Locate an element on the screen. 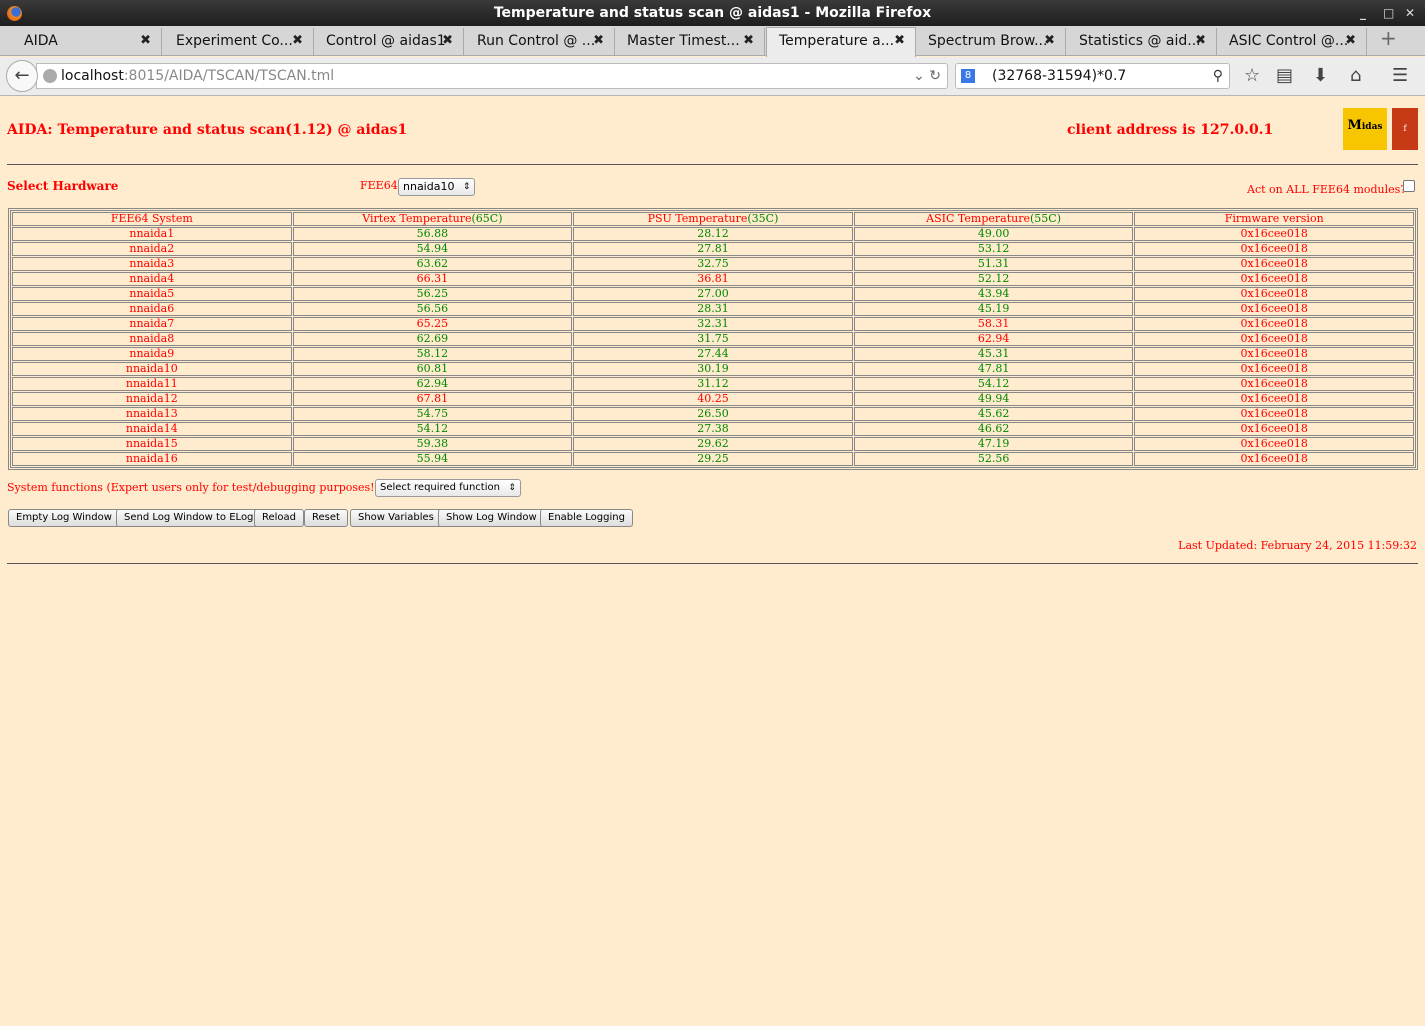  new-tab-button: + is located at coordinates (1388, 38).